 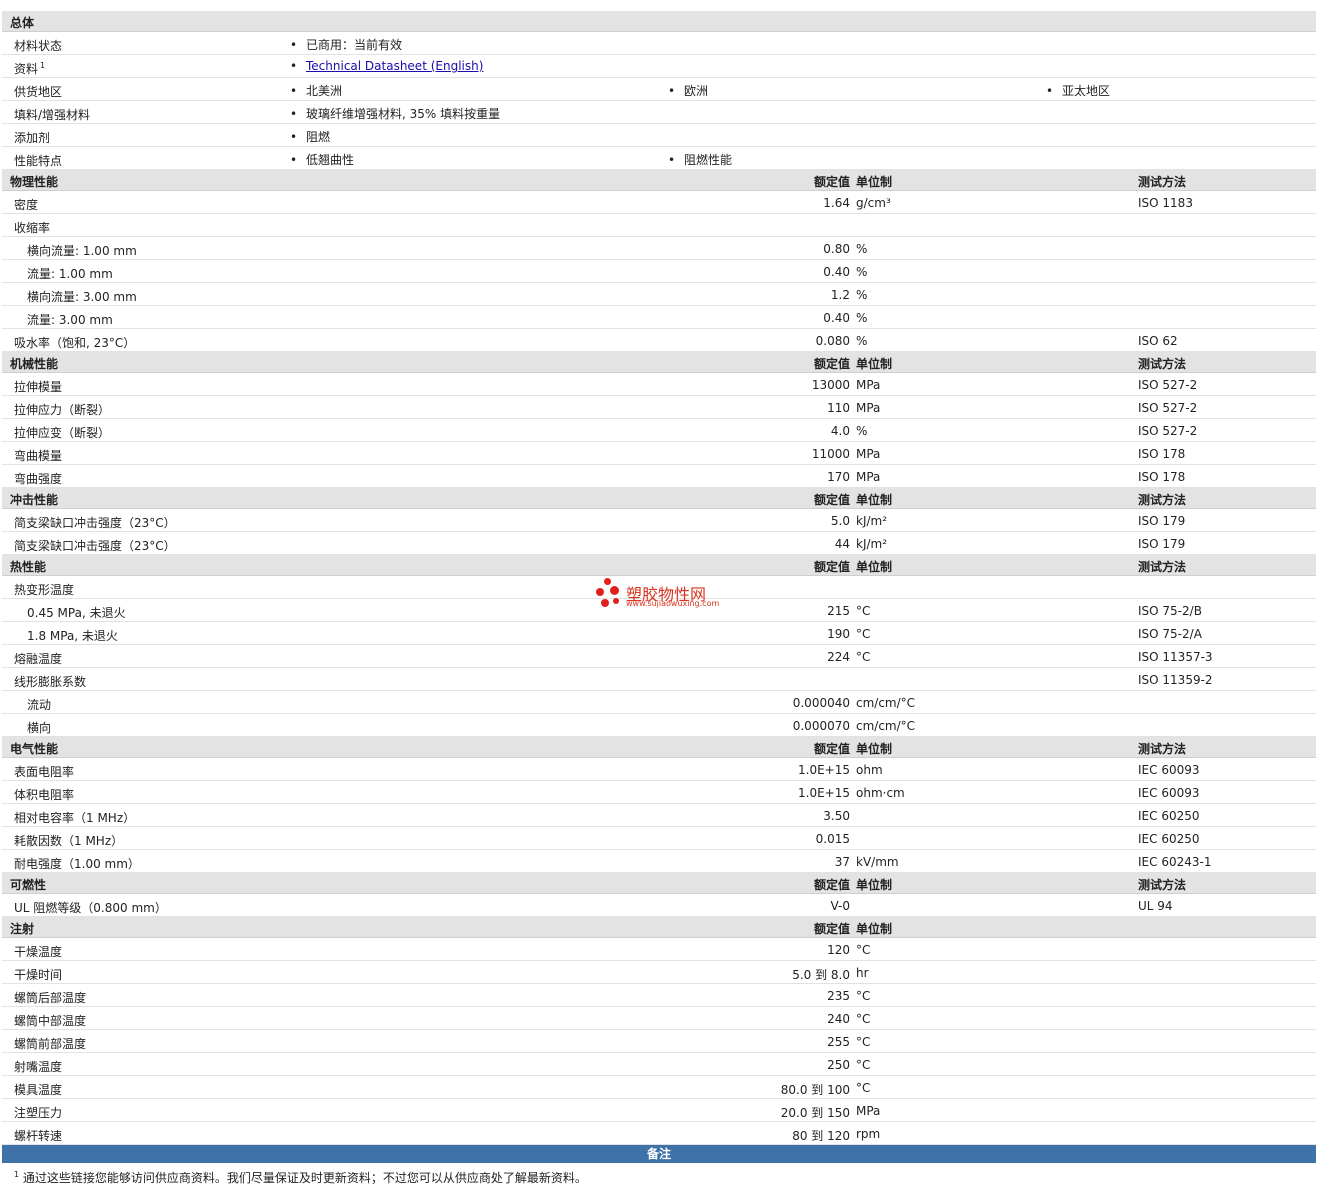 What do you see at coordinates (38, 1067) in the screenshot?
I see `property-label: 射嘴温度` at bounding box center [38, 1067].